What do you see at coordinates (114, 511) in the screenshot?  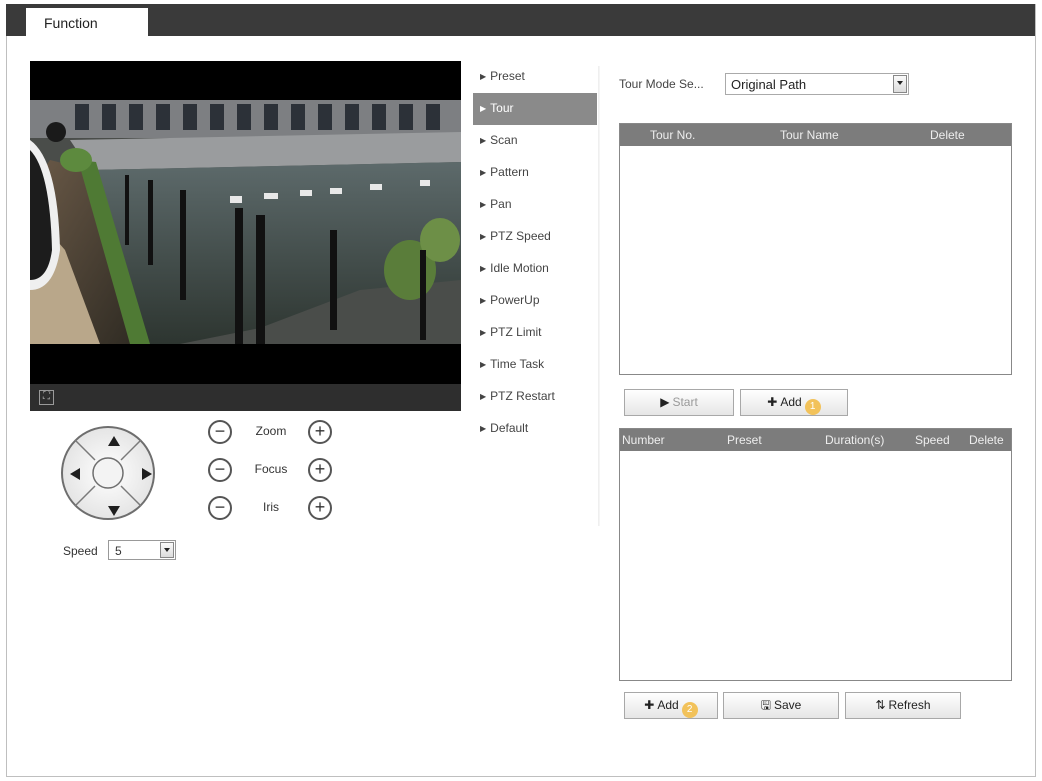 I see `pan-down-icon` at bounding box center [114, 511].